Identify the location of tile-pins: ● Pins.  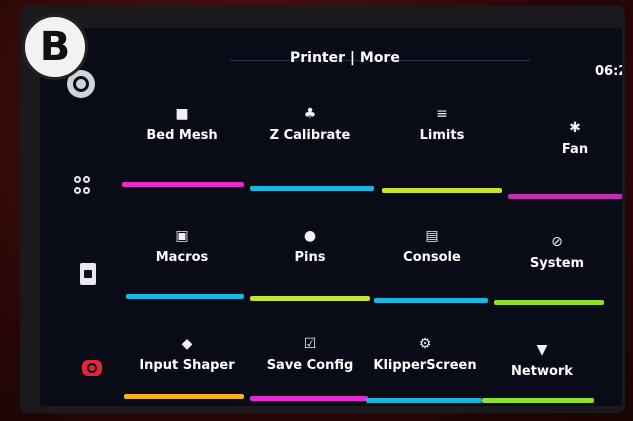
(310, 246).